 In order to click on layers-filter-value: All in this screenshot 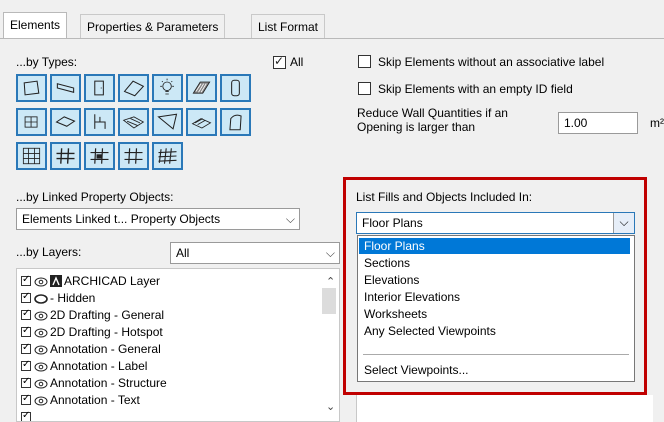, I will do `click(183, 253)`.